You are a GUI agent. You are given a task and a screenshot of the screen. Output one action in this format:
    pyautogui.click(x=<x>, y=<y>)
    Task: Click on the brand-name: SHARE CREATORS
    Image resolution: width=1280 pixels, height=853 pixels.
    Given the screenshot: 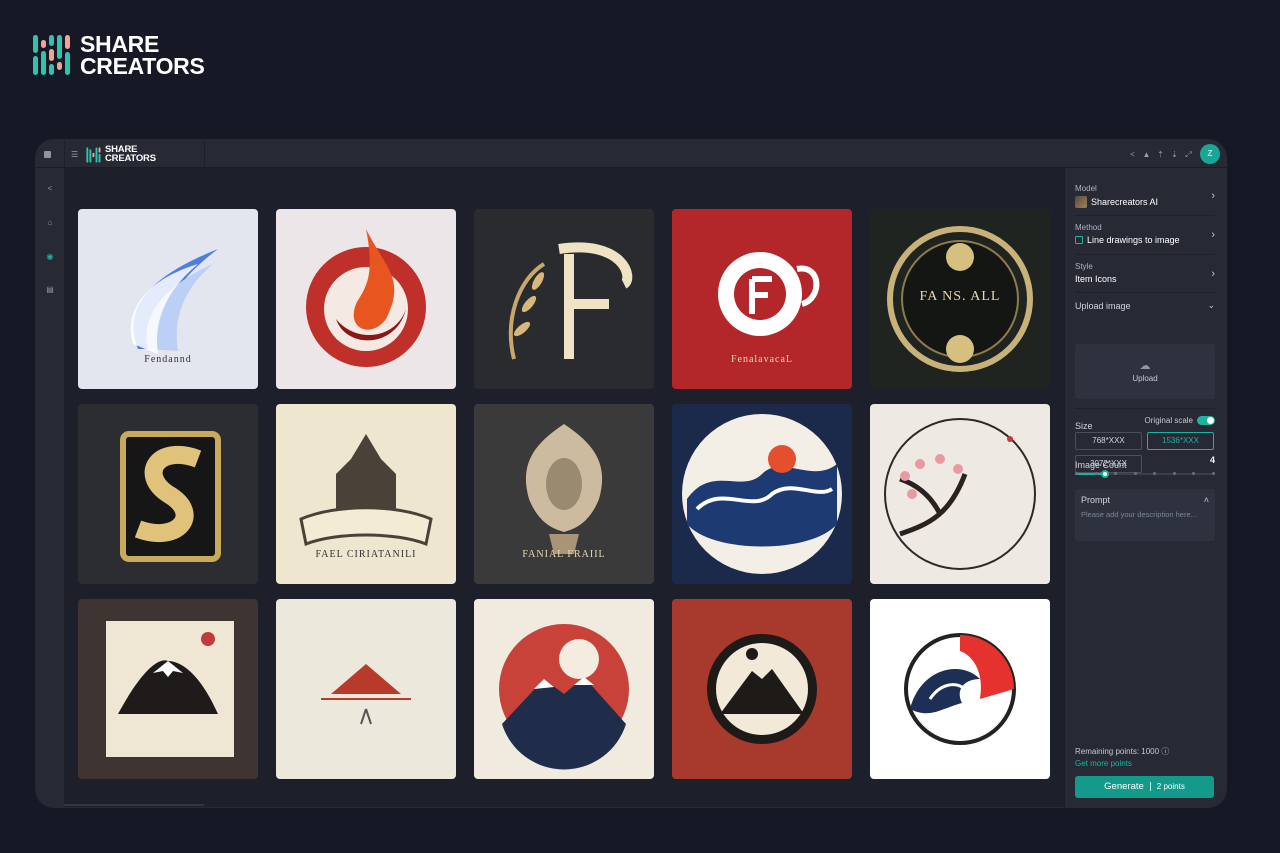 What is the action you would take?
    pyautogui.click(x=142, y=55)
    